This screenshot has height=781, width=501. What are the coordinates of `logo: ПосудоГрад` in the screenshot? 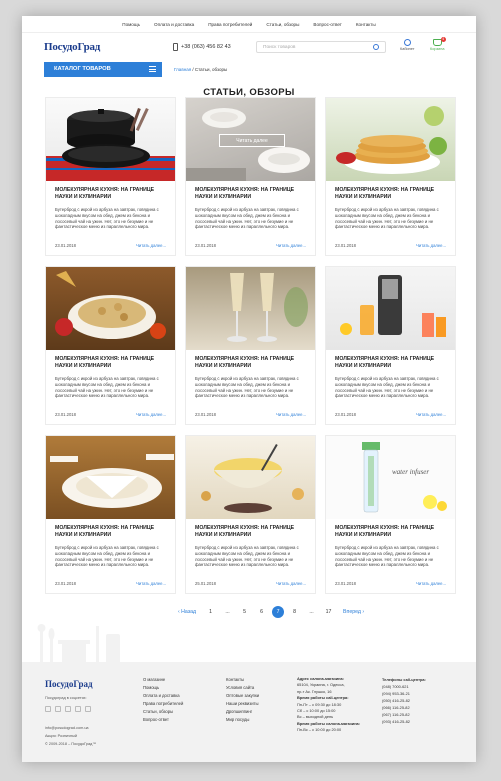 It's located at (72, 47).